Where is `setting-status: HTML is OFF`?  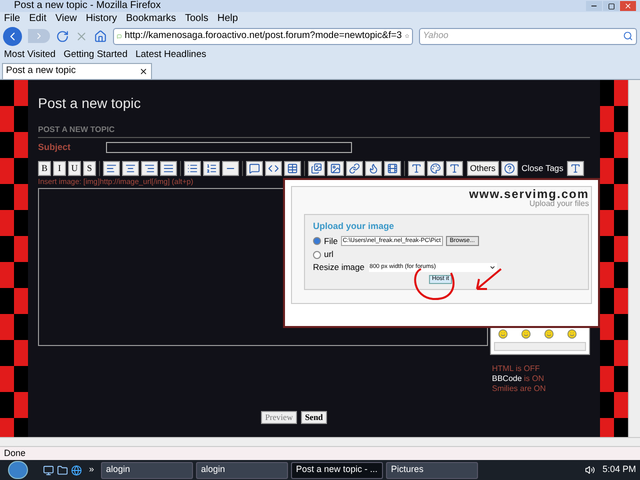 setting-status: HTML is OFF is located at coordinates (516, 369).